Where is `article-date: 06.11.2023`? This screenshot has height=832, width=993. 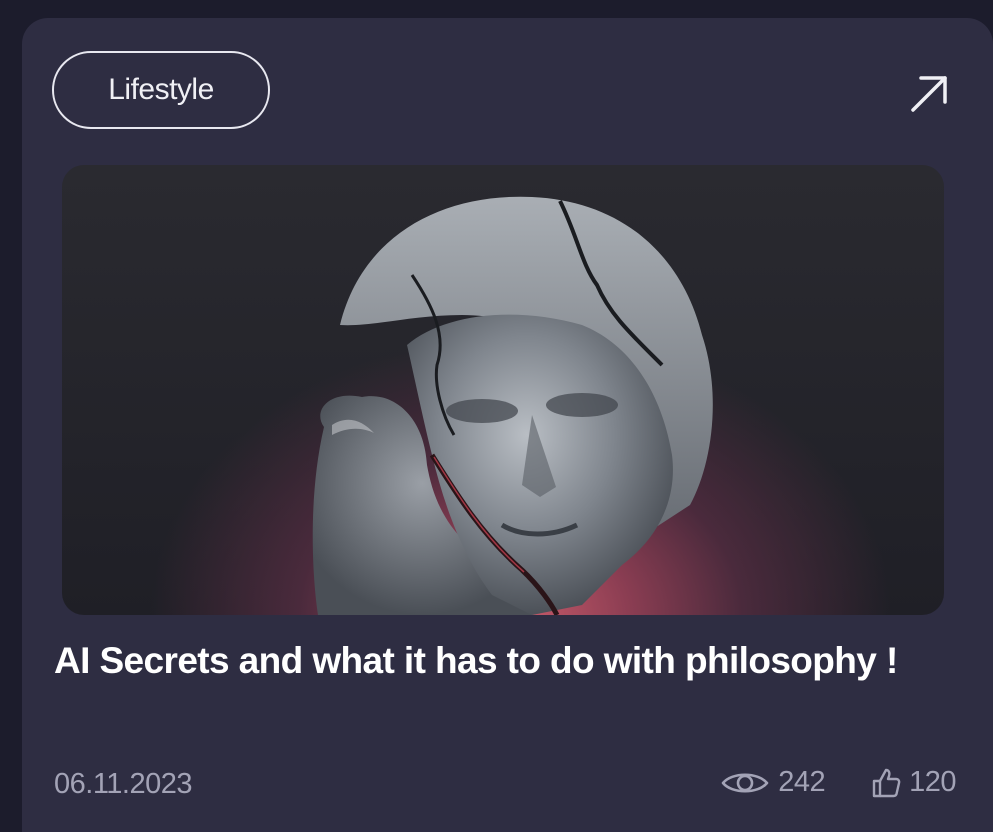 article-date: 06.11.2023 is located at coordinates (123, 784).